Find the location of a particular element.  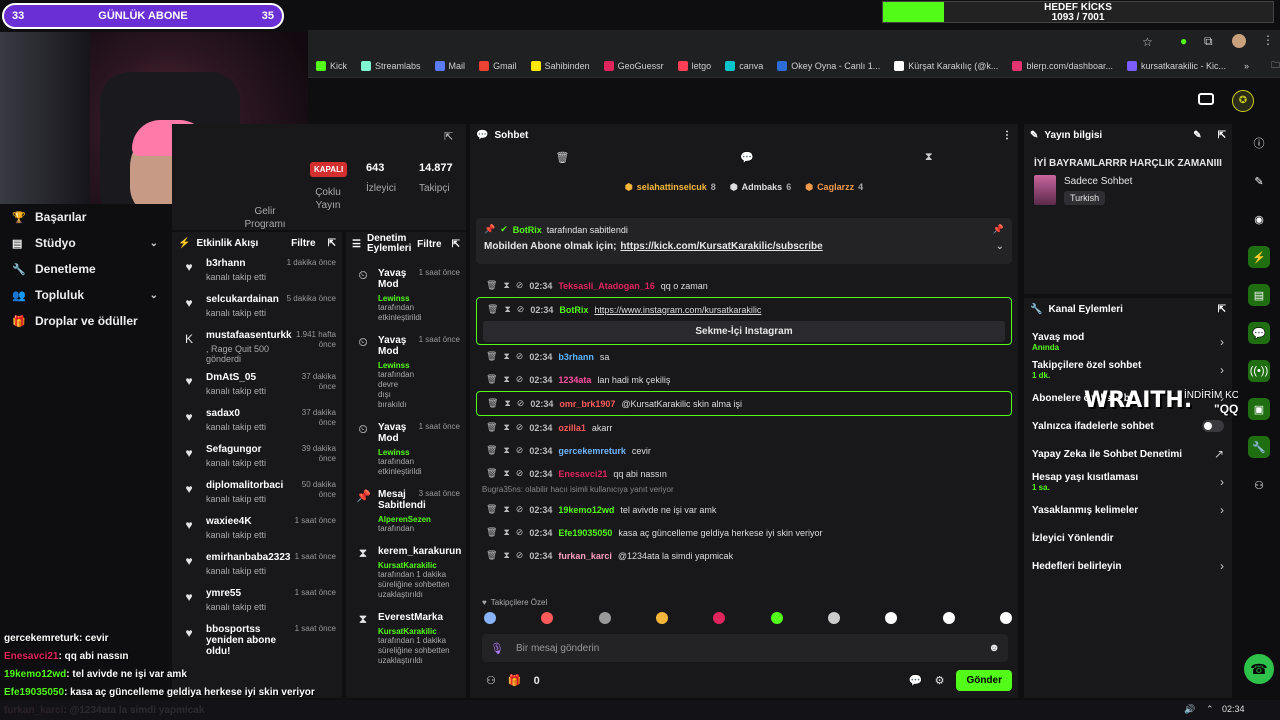

bookmark-item: Kick is located at coordinates (331, 65).